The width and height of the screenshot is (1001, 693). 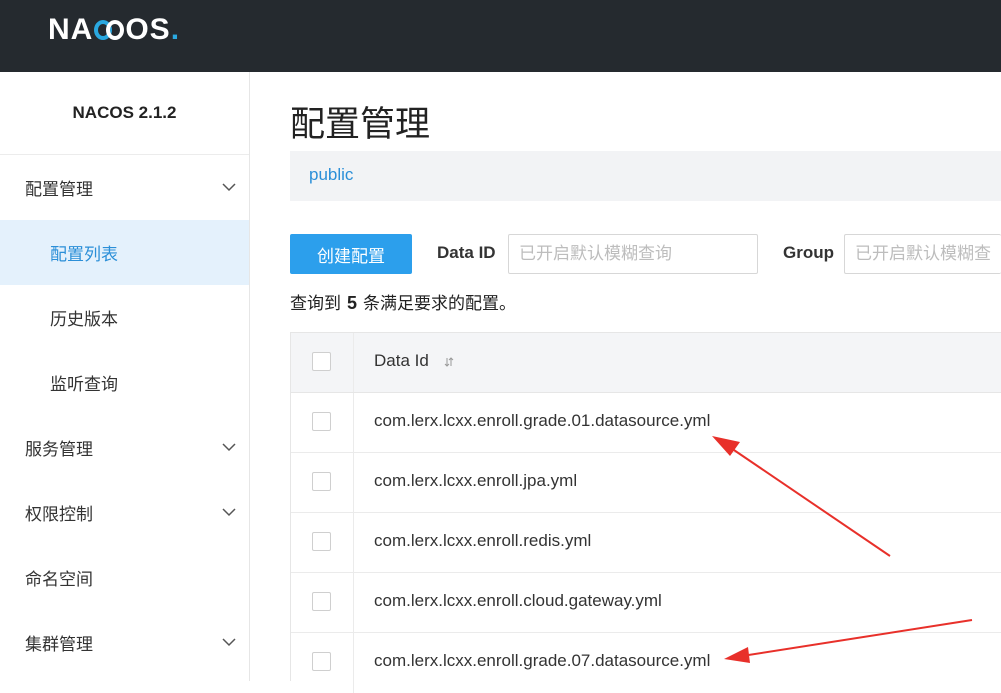 I want to click on sidebar-item-config-list: 配置列表, so click(x=124, y=252).